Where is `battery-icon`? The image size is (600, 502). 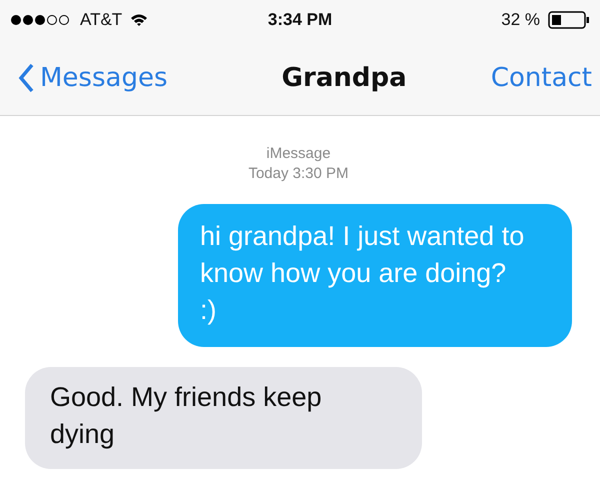 battery-icon is located at coordinates (569, 20).